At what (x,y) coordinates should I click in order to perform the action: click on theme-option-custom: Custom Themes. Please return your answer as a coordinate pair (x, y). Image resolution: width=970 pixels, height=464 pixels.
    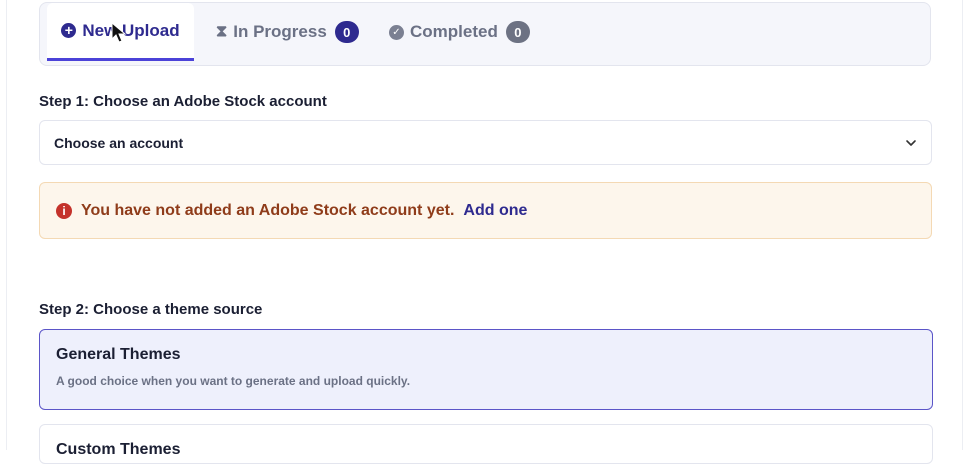
    Looking at the image, I should click on (486, 444).